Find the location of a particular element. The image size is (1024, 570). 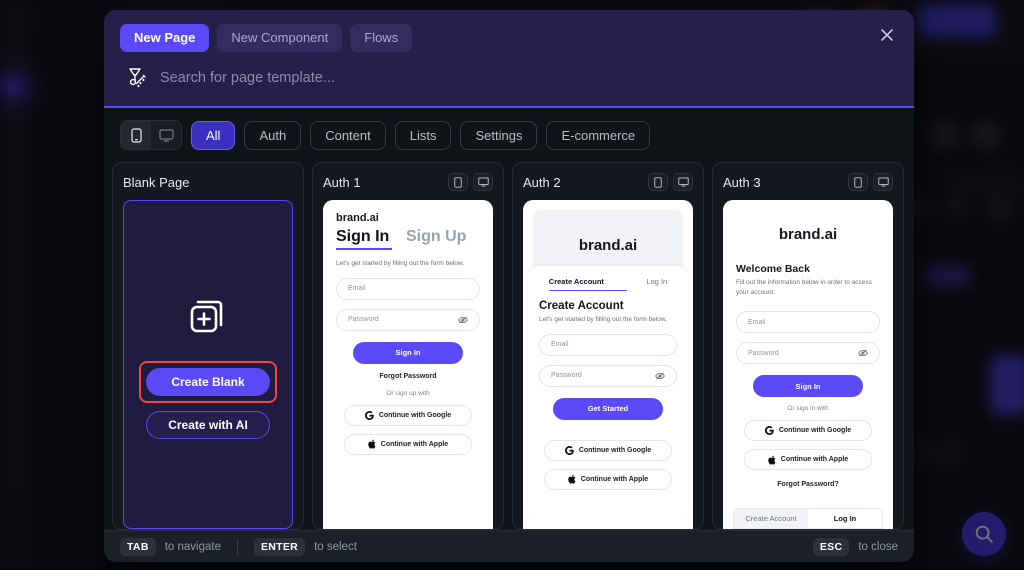

tab-new-page: New Page is located at coordinates (165, 38).